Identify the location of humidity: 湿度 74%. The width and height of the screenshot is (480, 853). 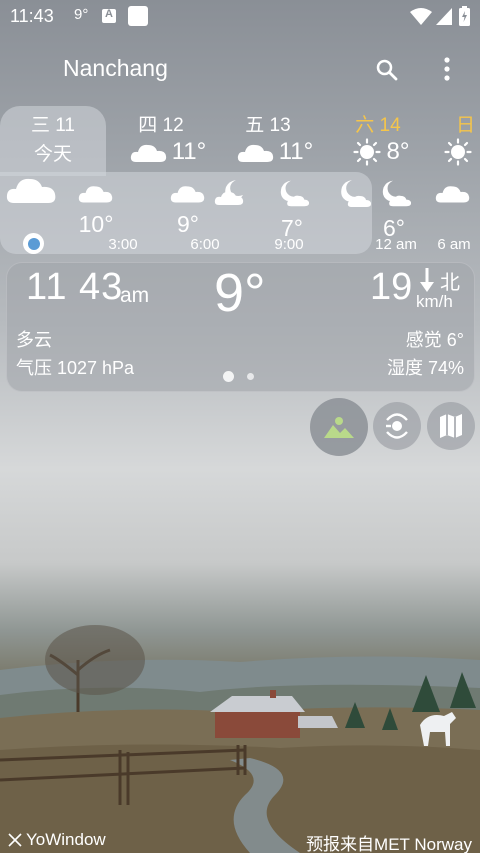
(425, 368).